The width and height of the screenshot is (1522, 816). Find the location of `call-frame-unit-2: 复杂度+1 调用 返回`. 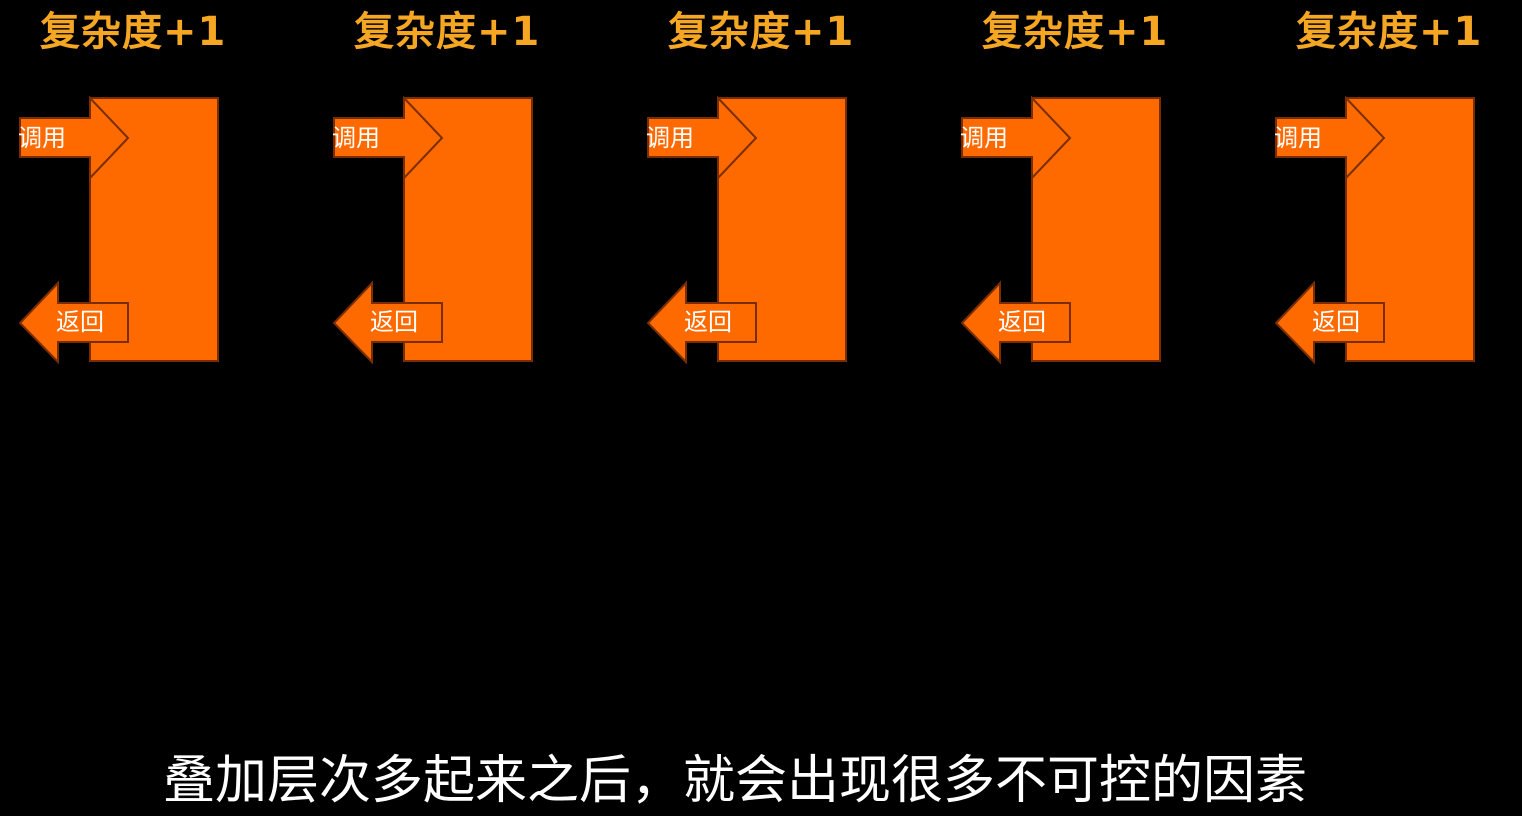

call-frame-unit-2: 复杂度+1 调用 返回 is located at coordinates (444, 185).